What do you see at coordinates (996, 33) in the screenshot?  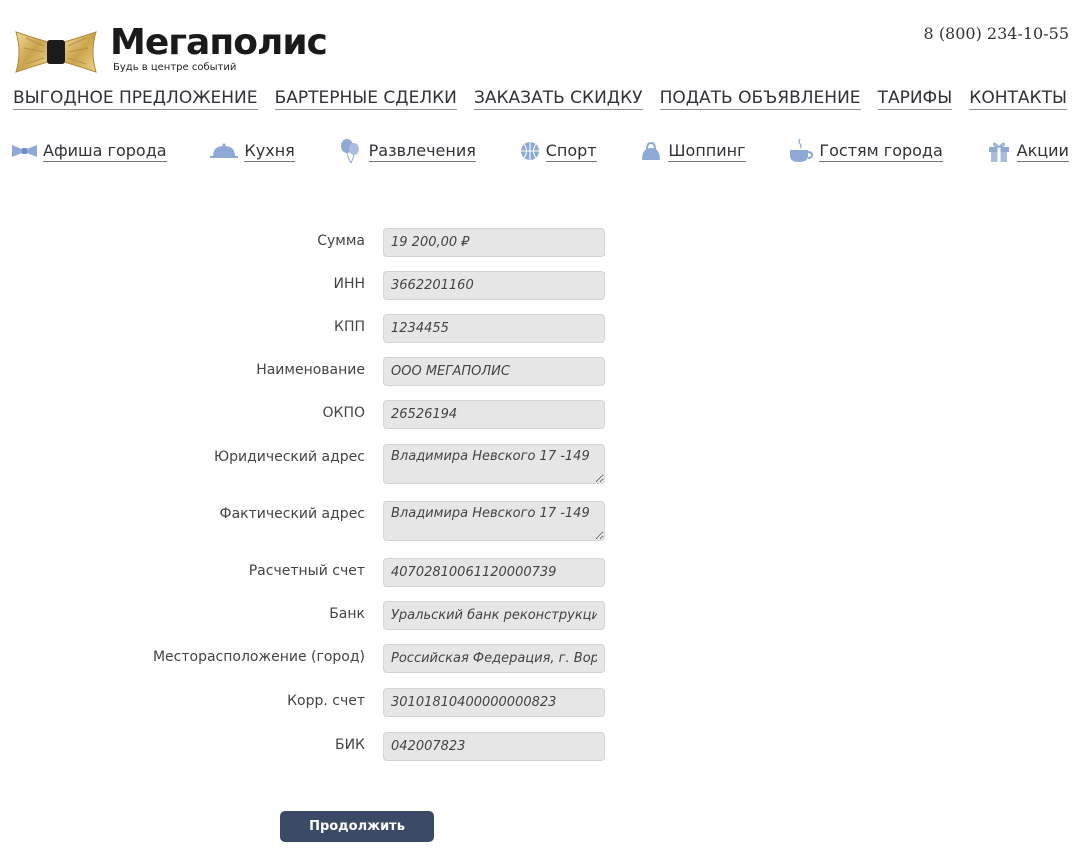 I see `phone-number: 8 (800) 234-10-55` at bounding box center [996, 33].